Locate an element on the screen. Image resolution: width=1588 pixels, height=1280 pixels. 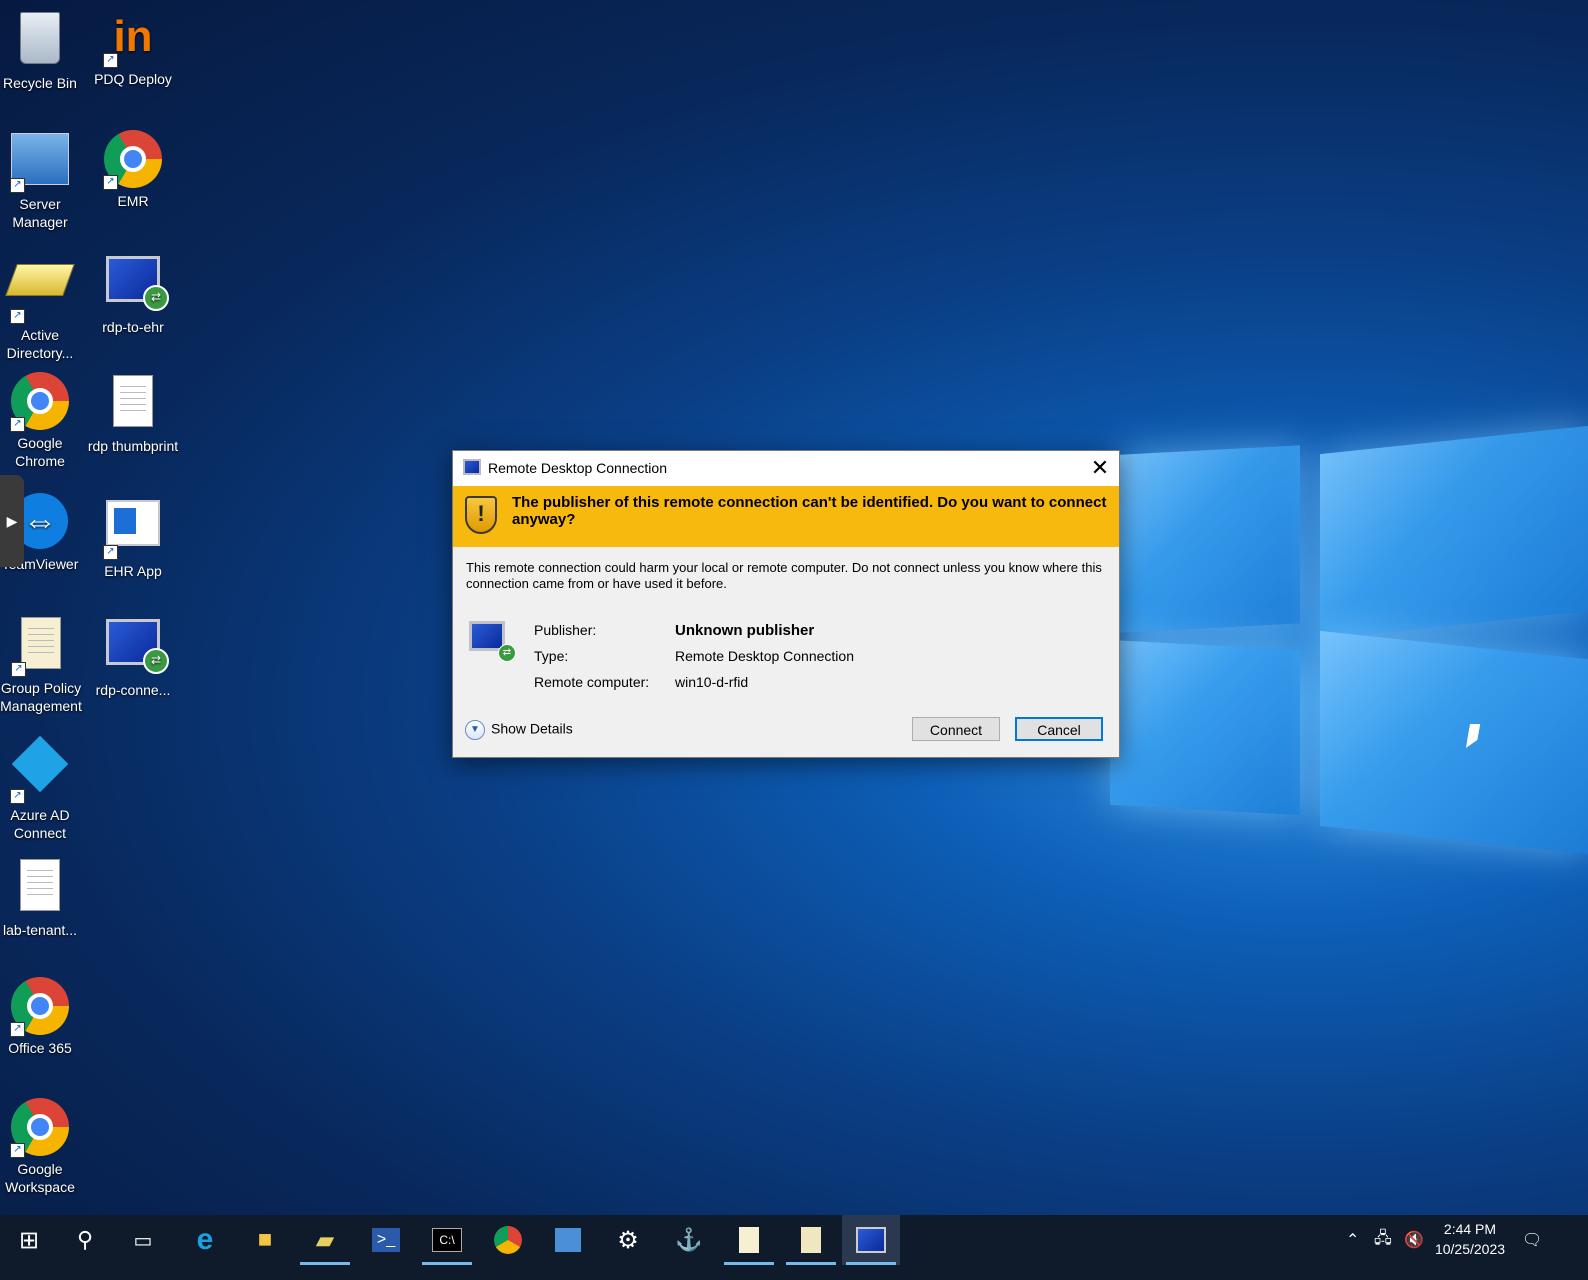
dialog-title: Remote Desktop Connection is located at coordinates (577, 468).